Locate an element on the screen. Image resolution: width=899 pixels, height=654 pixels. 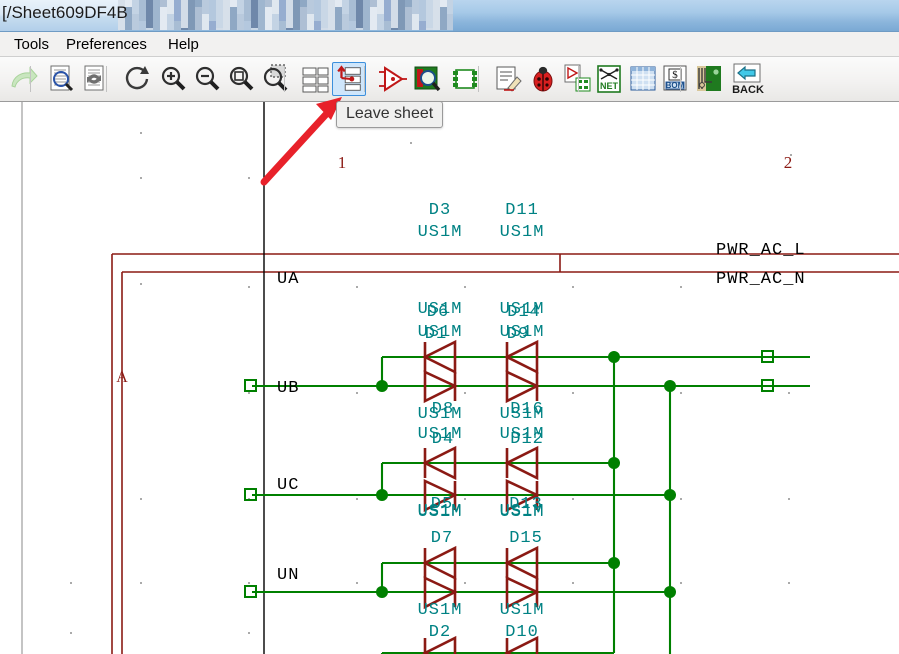
label-d3: D3 is located at coordinates (440, 210).